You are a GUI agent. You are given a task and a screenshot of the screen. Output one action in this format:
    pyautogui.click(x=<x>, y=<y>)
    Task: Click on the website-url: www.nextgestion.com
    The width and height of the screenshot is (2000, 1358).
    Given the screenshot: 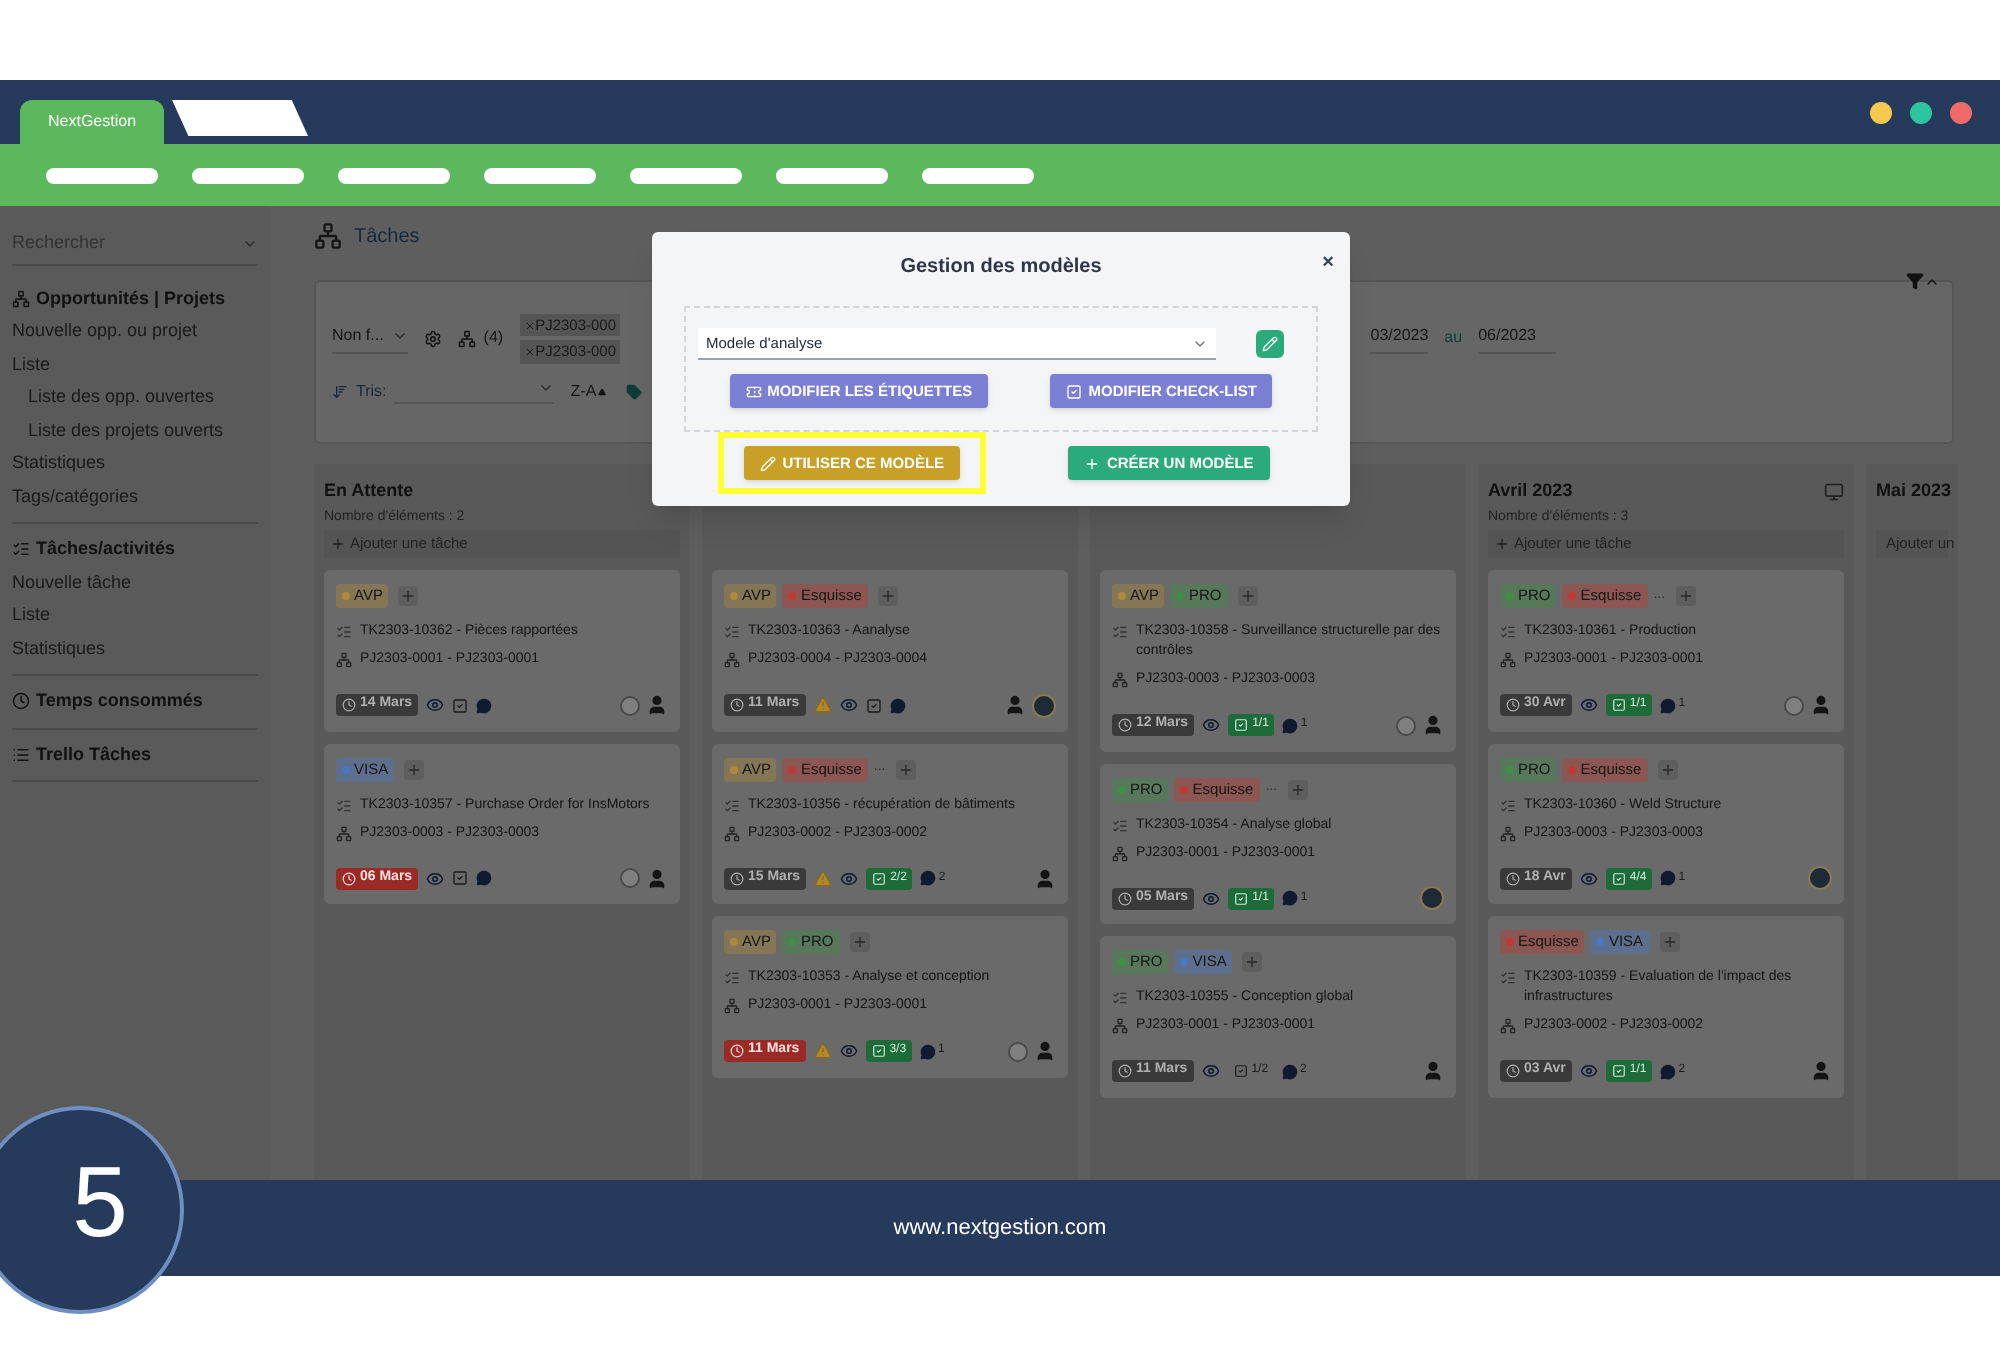 What is the action you would take?
    pyautogui.click(x=1000, y=1228)
    